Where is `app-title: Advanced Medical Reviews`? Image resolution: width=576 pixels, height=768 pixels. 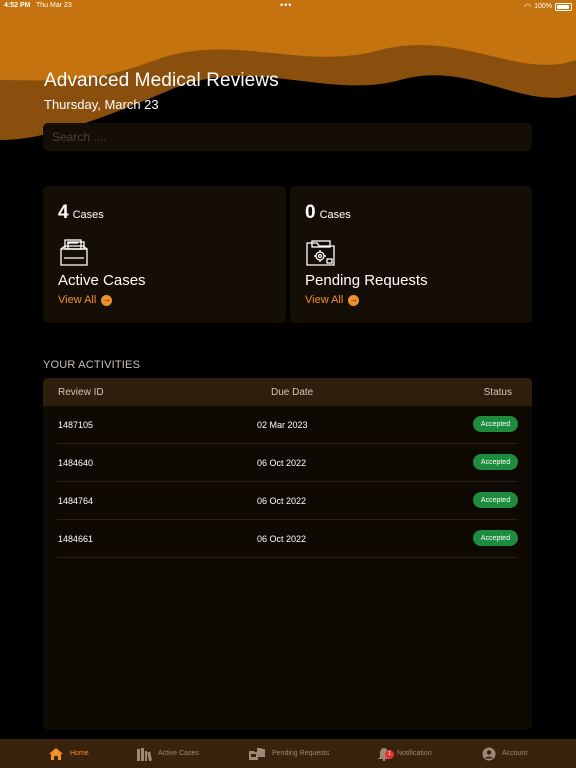
app-title: Advanced Medical Reviews is located at coordinates (161, 80).